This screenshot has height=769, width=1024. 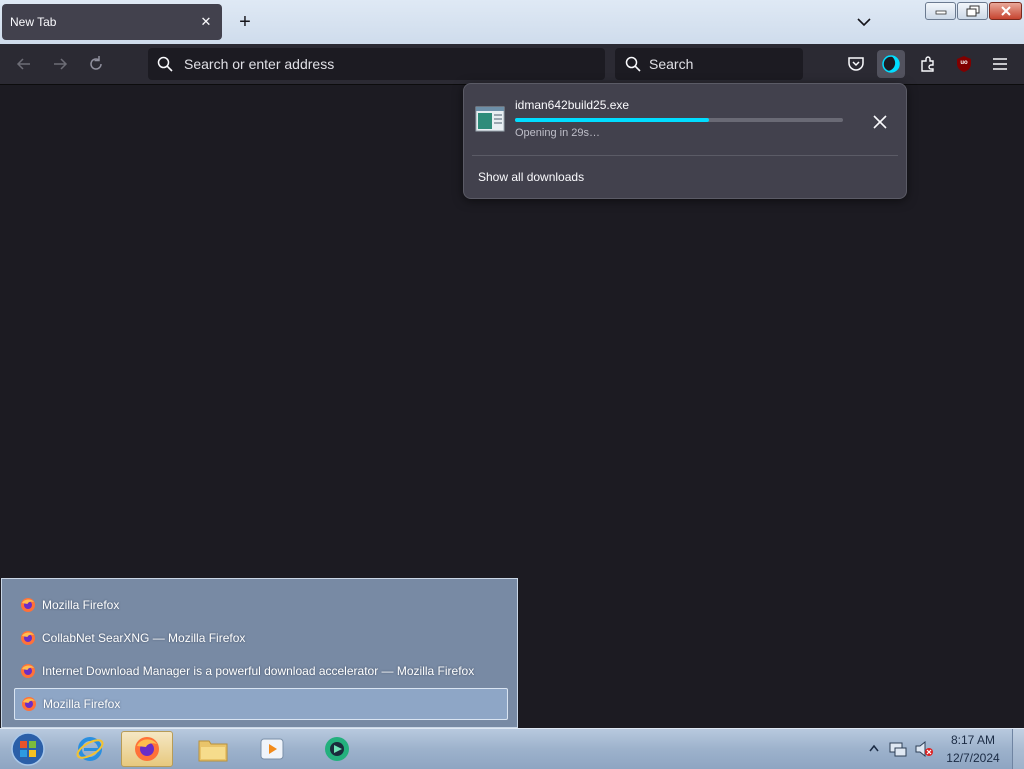 I want to click on open-menu-button, so click(x=1000, y=64).